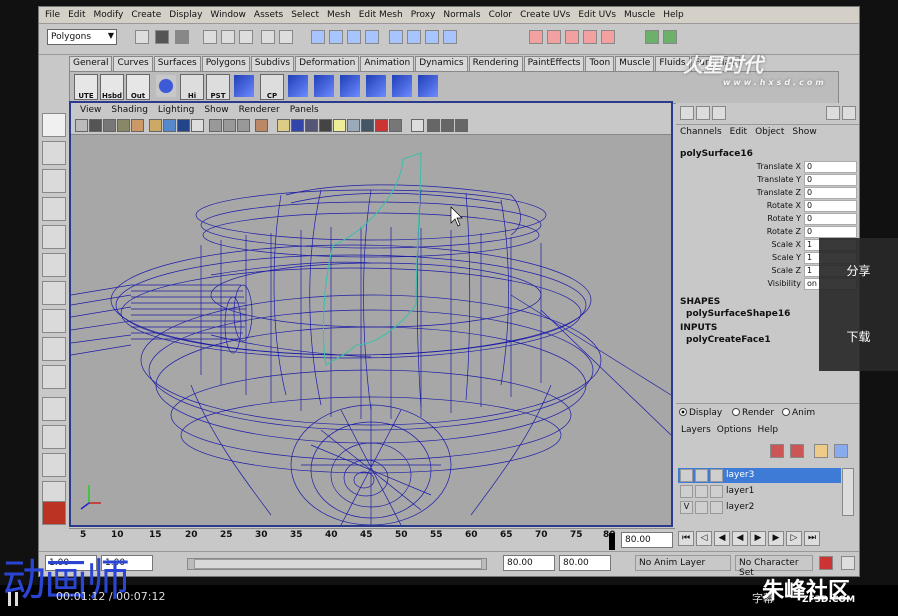 This screenshot has width=898, height=616. What do you see at coordinates (192, 87) in the screenshot?
I see `shelf-hi-button: Hi` at bounding box center [192, 87].